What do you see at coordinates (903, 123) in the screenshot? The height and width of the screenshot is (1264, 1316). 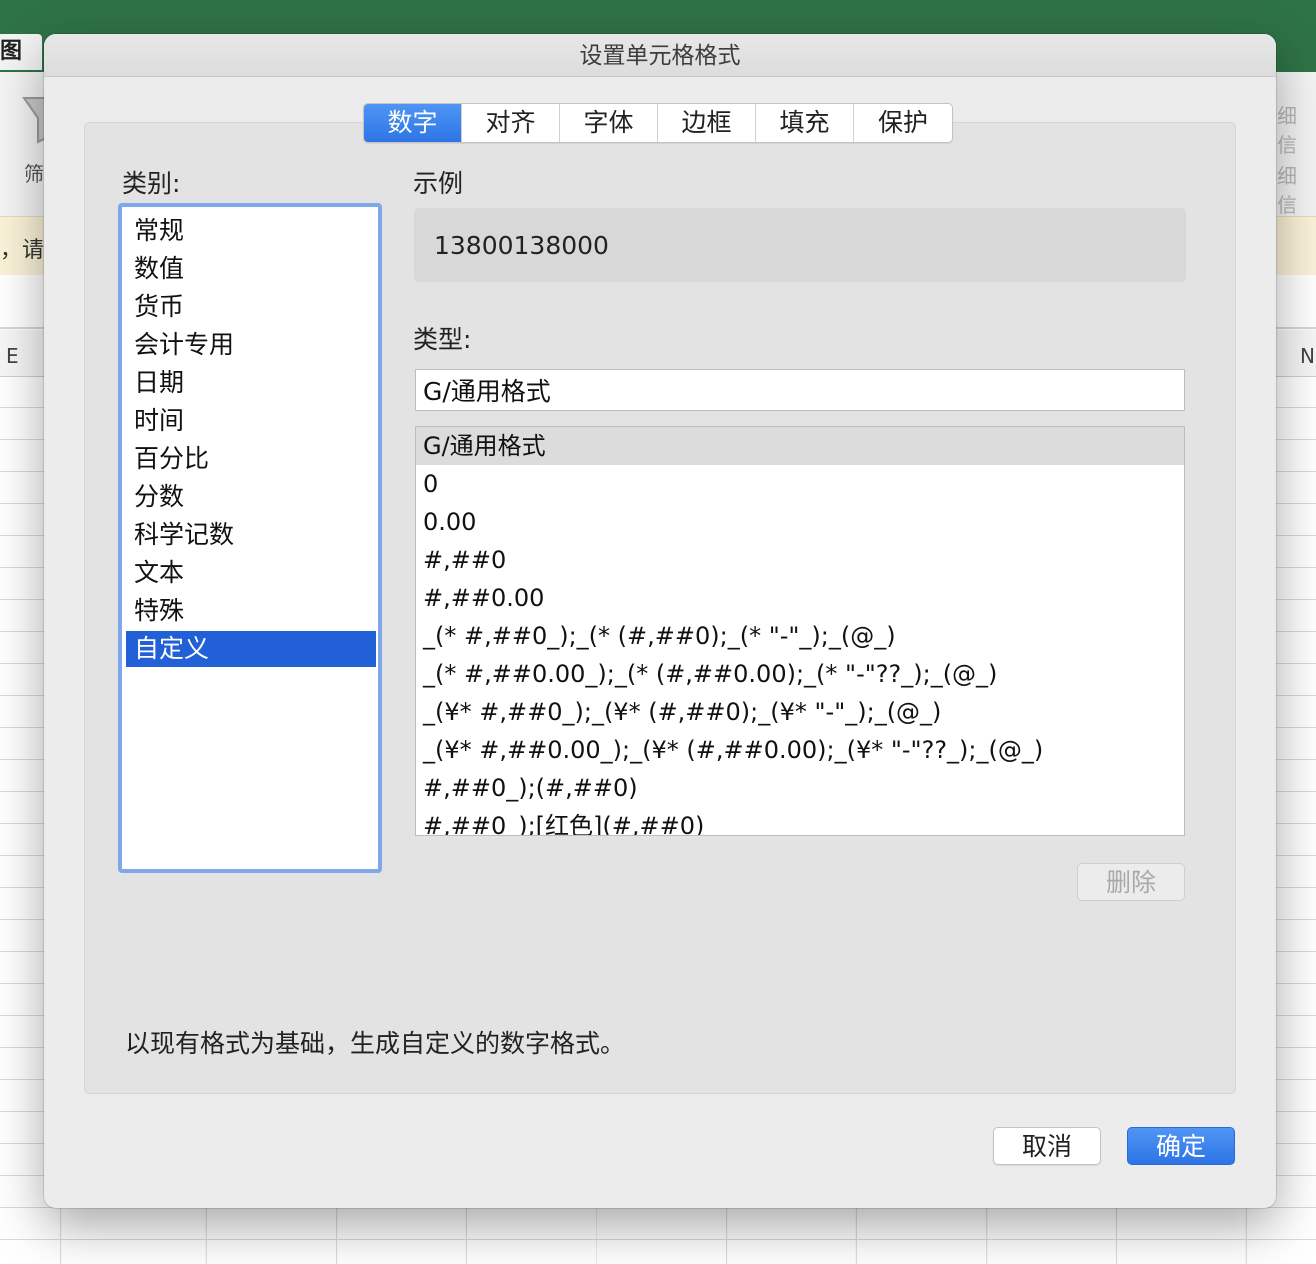 I see `tab-protection: 保护` at bounding box center [903, 123].